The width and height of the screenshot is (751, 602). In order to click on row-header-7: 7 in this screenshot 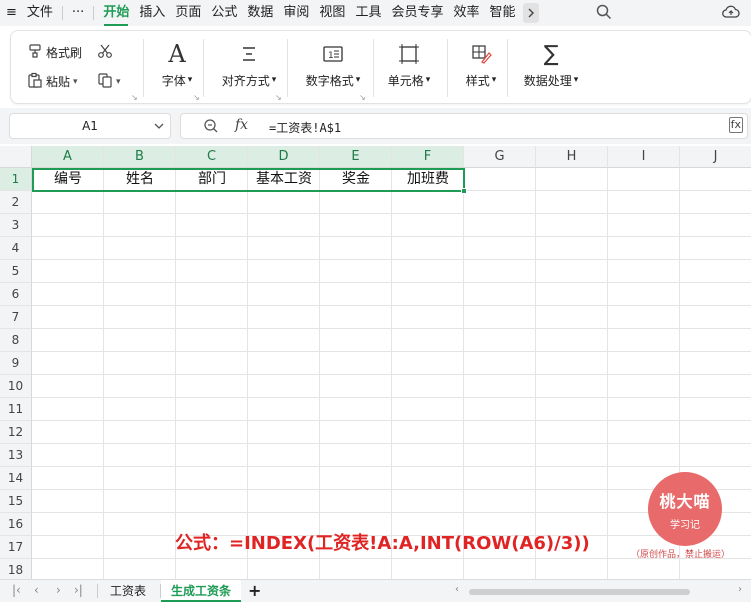, I will do `click(16, 317)`.